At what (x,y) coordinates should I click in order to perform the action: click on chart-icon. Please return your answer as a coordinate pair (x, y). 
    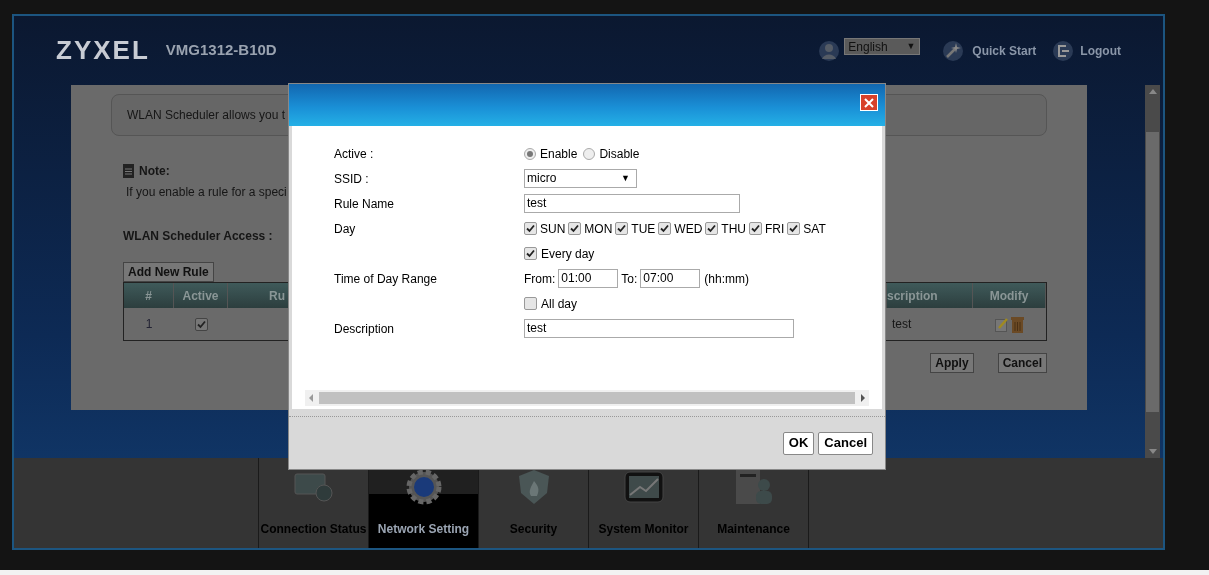
    Looking at the image, I should click on (643, 487).